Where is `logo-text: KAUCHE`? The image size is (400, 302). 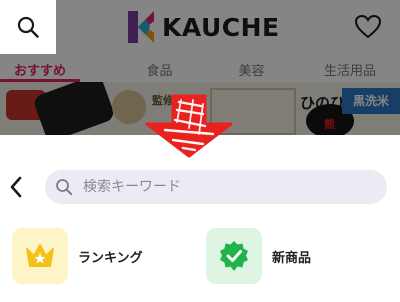 logo-text: KAUCHE is located at coordinates (221, 27).